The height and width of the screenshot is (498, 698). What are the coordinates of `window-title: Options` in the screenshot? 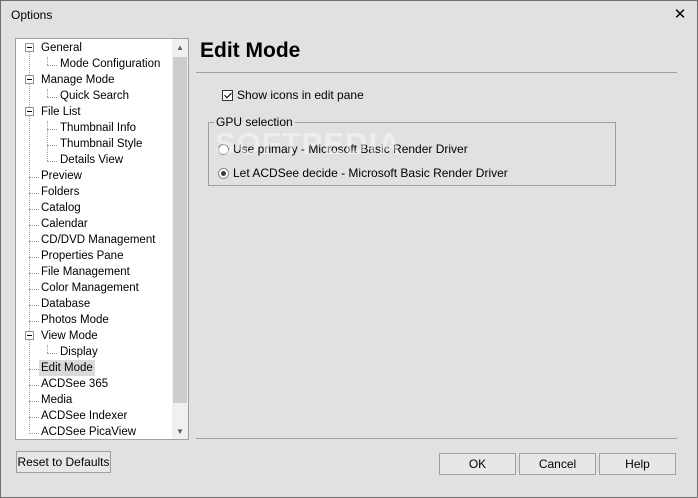 It's located at (32, 15).